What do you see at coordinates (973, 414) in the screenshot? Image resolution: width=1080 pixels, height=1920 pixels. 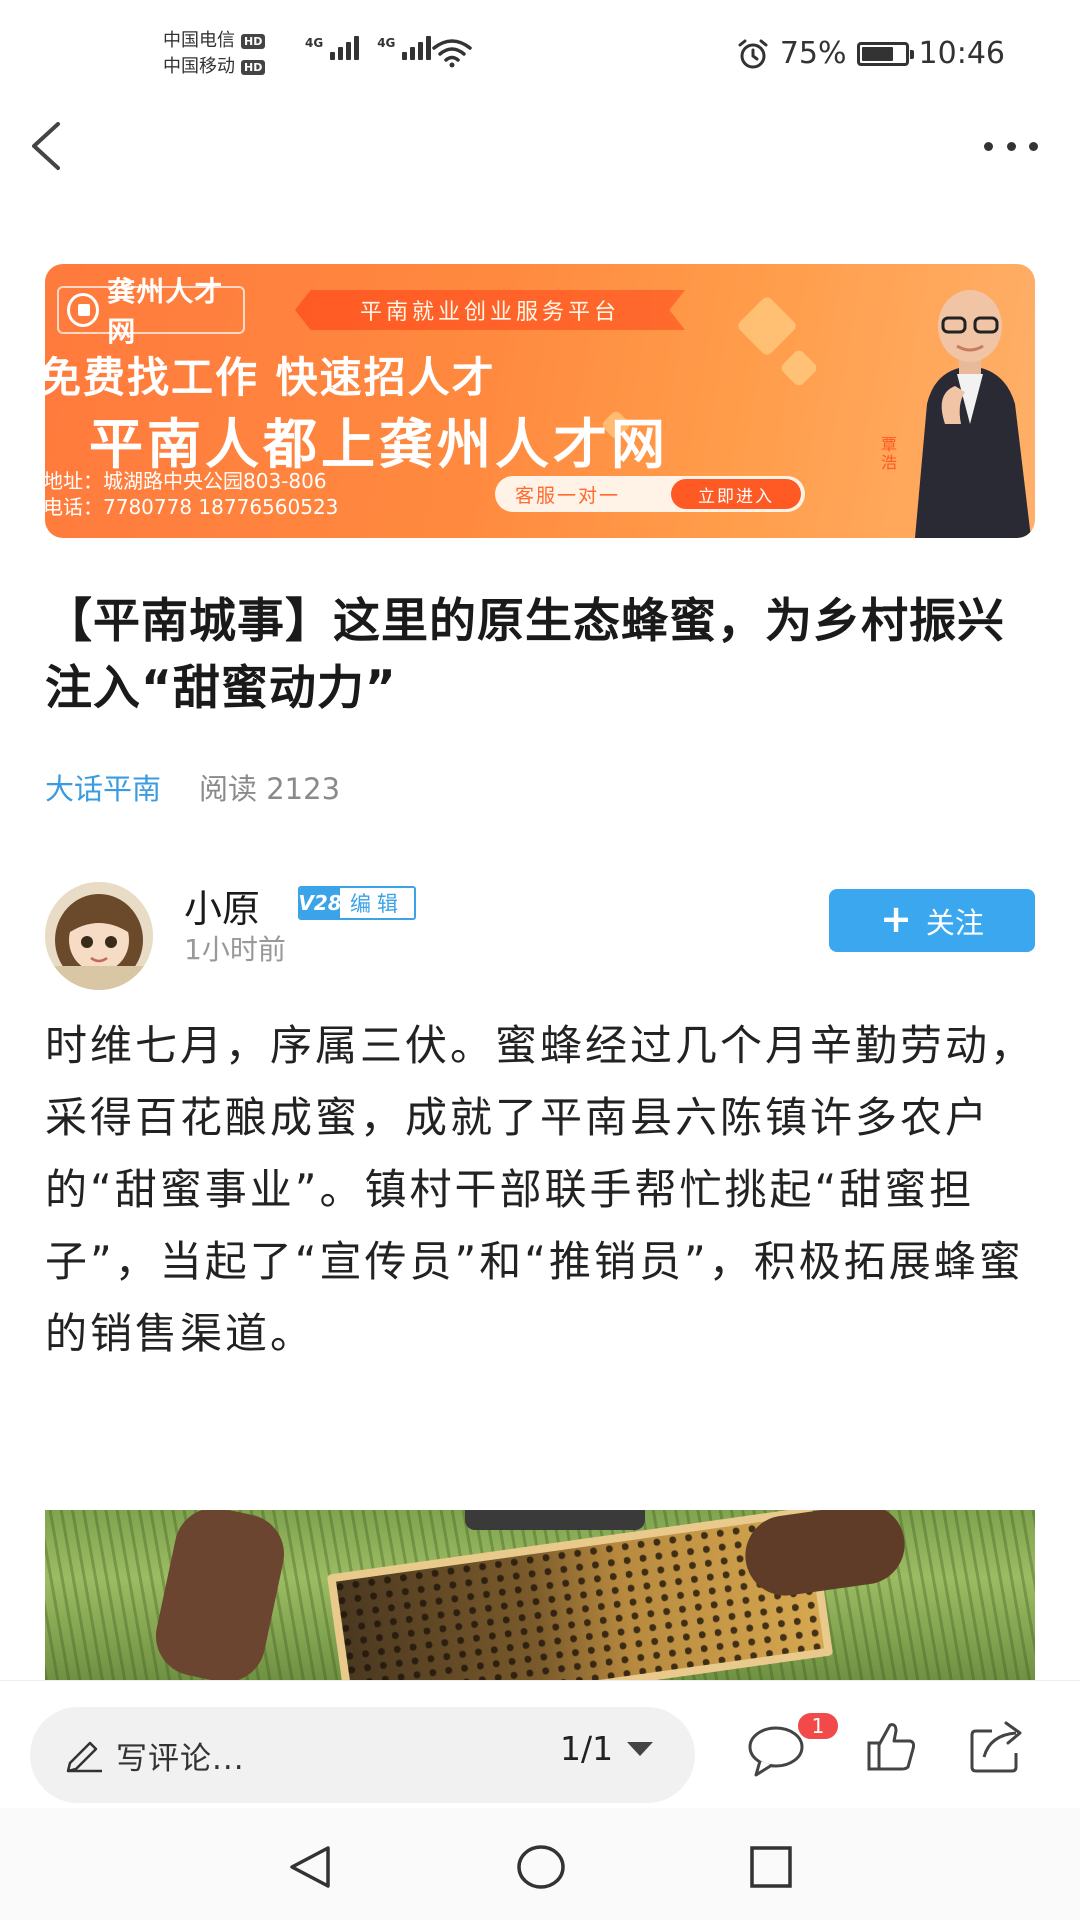 I see `spokesperson-image` at bounding box center [973, 414].